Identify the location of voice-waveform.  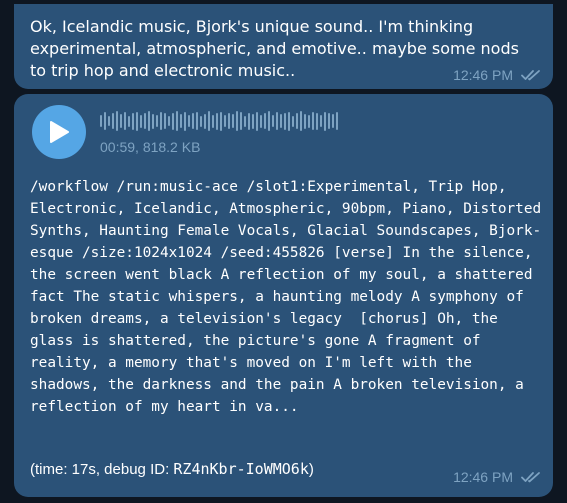
(219, 121).